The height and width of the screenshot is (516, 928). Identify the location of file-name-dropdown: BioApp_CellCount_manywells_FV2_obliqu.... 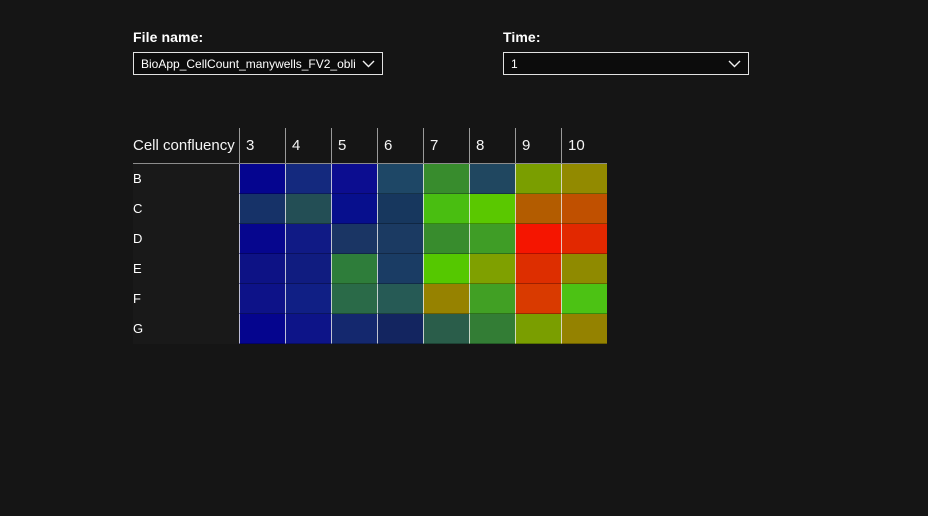
(258, 63).